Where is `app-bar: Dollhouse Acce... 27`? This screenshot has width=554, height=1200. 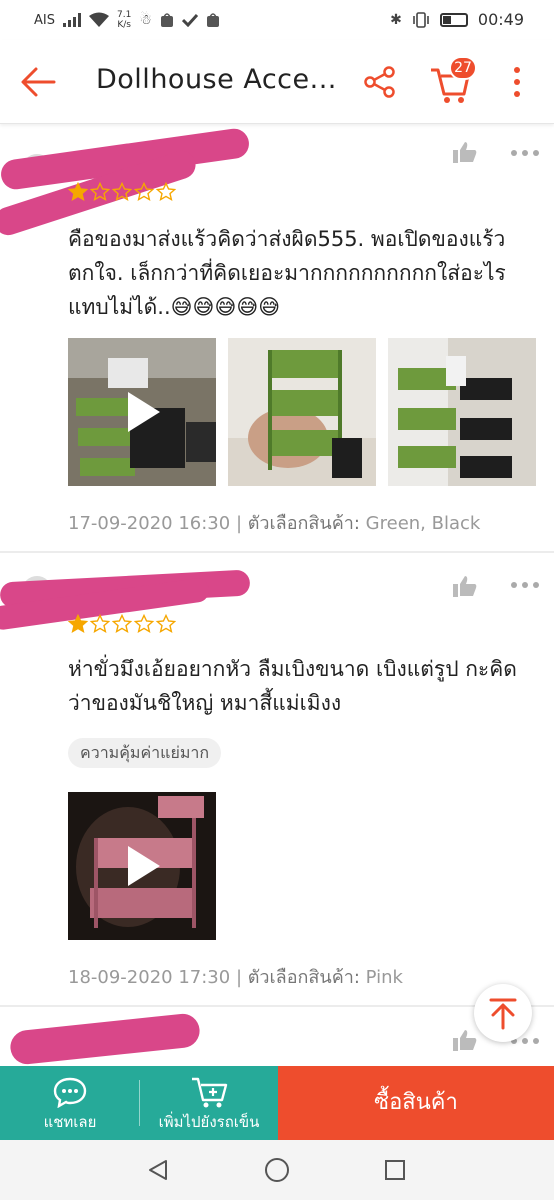 app-bar: Dollhouse Acce... 27 is located at coordinates (277, 82).